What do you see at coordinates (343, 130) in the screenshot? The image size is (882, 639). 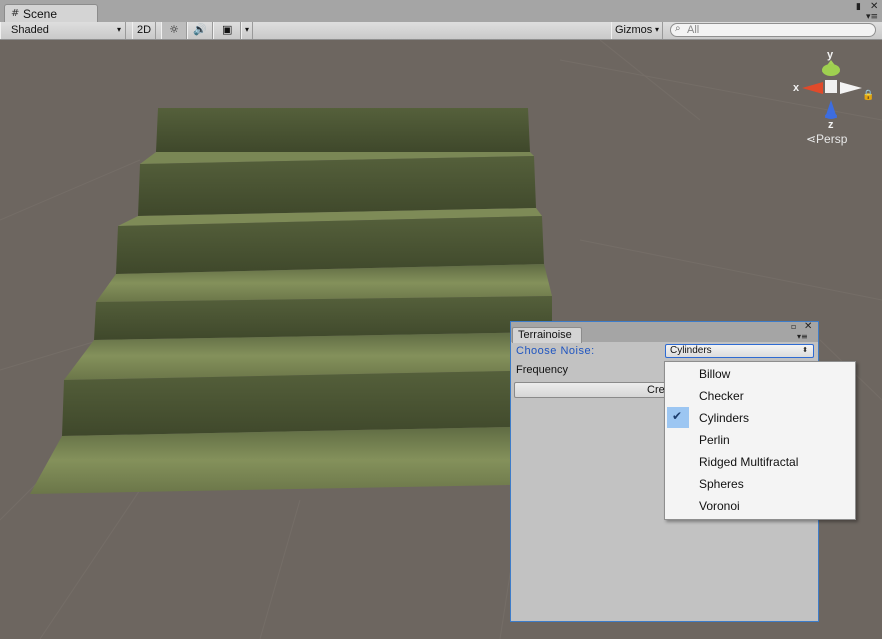 I see `stair-face` at bounding box center [343, 130].